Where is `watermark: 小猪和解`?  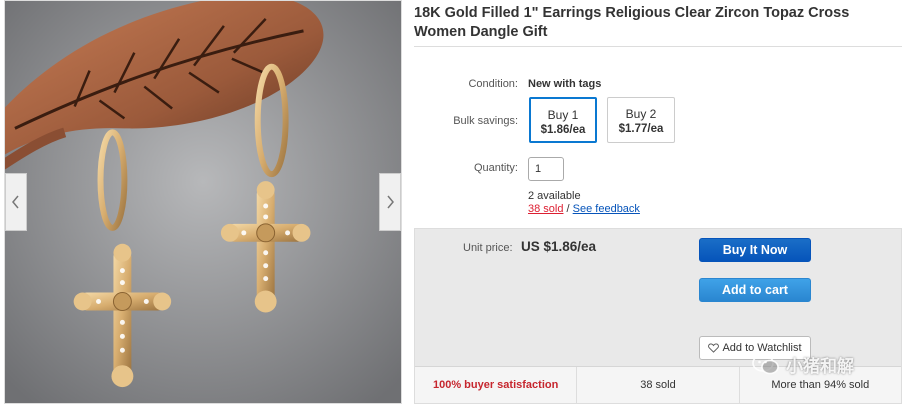
watermark: 小猪和解 is located at coordinates (803, 364).